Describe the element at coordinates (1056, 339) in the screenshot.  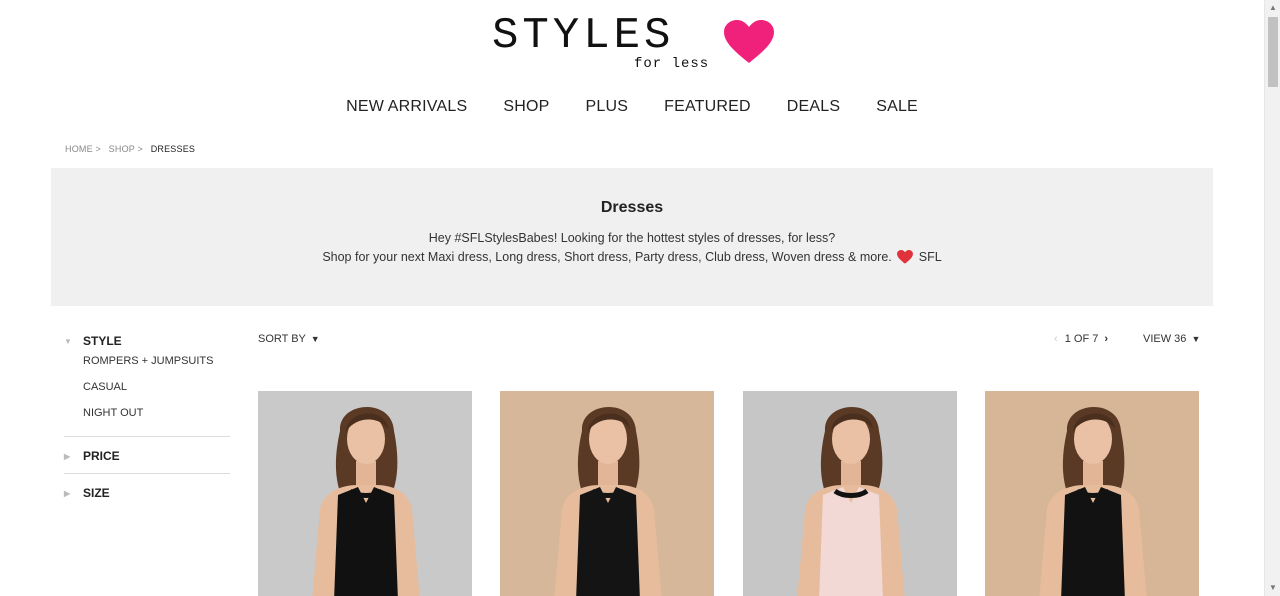
I see `prev-page-button: ‹` at that location.